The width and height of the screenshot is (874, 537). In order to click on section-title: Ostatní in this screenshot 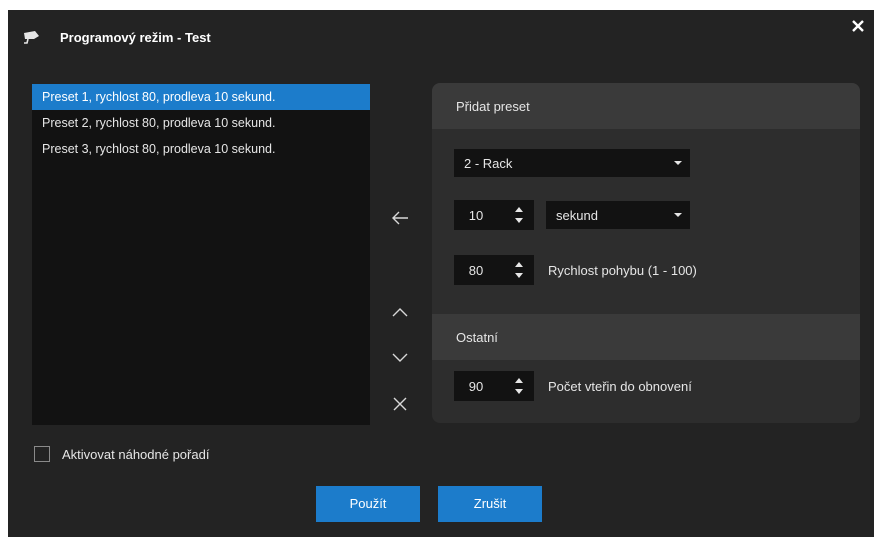, I will do `click(477, 337)`.